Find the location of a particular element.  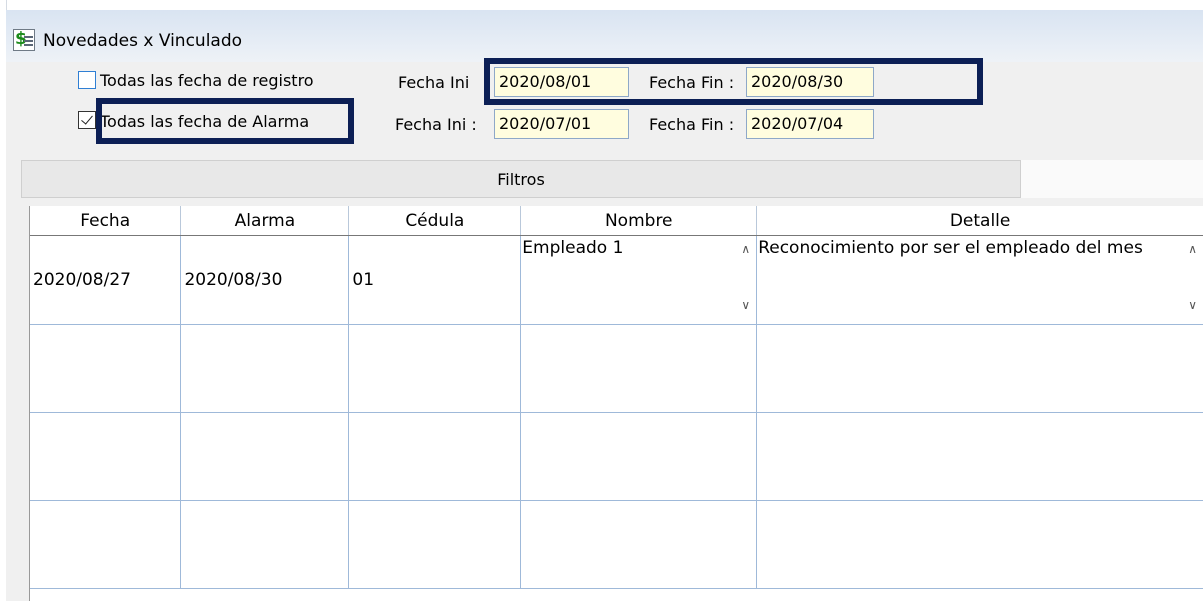

col-header-nombre: Nombre is located at coordinates (639, 221).